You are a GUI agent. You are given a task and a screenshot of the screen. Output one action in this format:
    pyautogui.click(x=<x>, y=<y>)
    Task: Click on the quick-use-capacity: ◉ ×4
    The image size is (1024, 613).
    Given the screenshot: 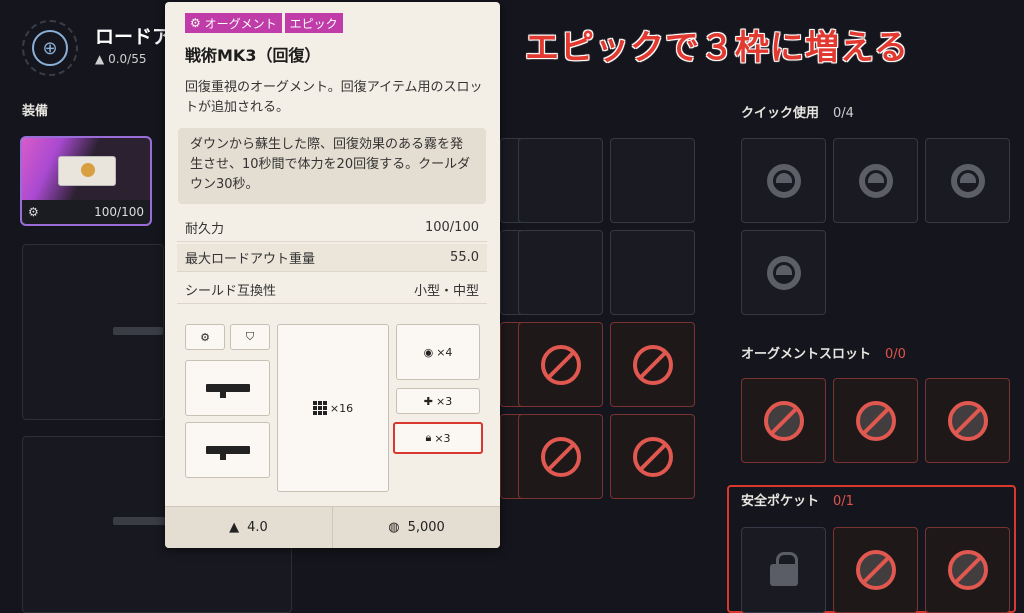 What is the action you would take?
    pyautogui.click(x=438, y=352)
    